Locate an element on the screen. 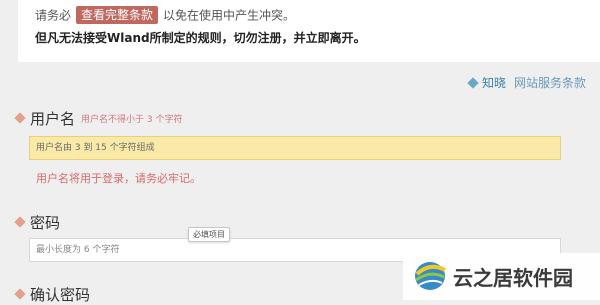 This screenshot has width=600, height=305. password-label-row: 密码 is located at coordinates (37, 222).